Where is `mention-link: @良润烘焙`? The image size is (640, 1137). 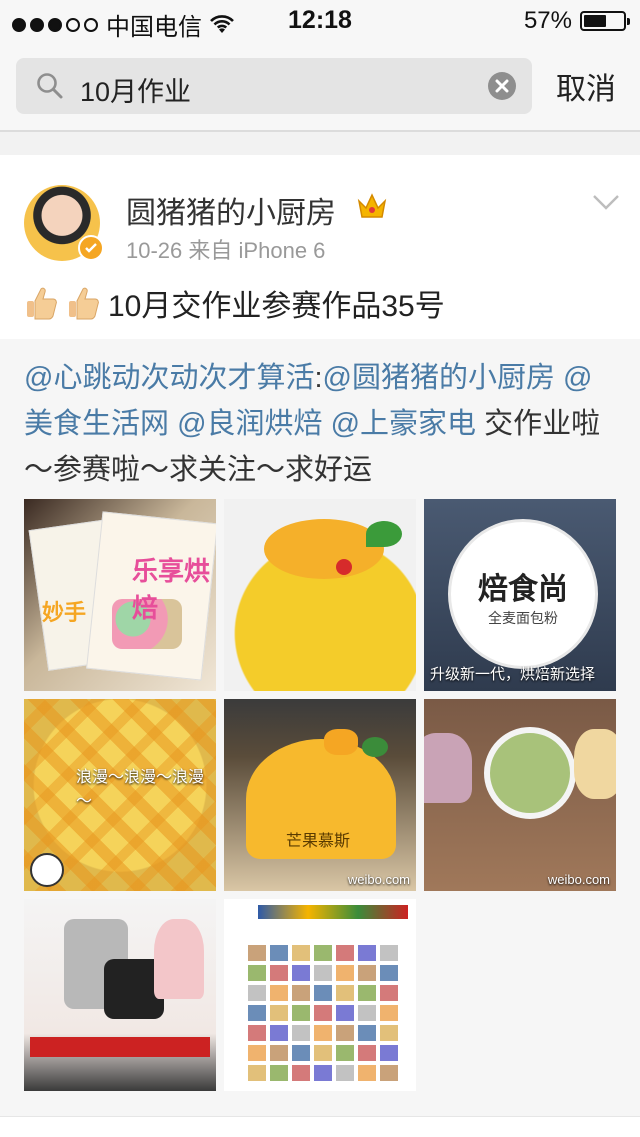 mention-link: @良润烘焙 is located at coordinates (249, 424).